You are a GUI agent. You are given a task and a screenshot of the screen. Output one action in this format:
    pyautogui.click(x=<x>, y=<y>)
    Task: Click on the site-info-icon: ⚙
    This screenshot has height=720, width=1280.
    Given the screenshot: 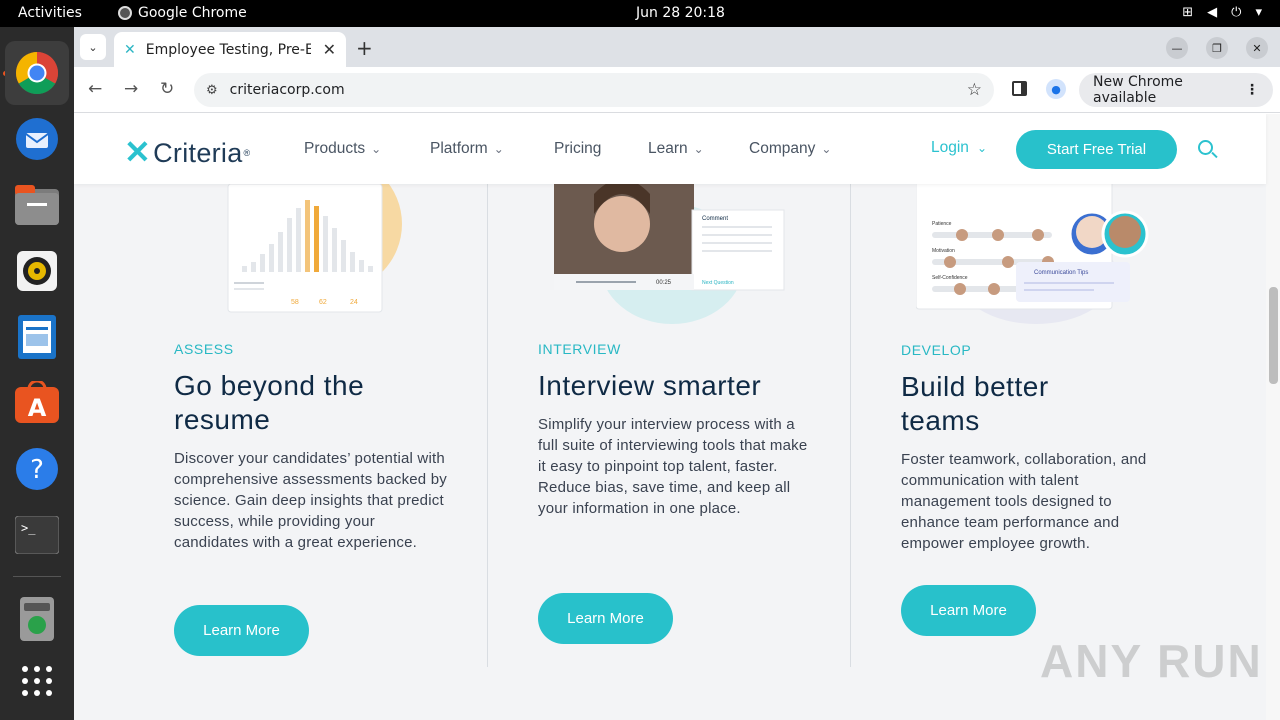 What is the action you would take?
    pyautogui.click(x=212, y=90)
    